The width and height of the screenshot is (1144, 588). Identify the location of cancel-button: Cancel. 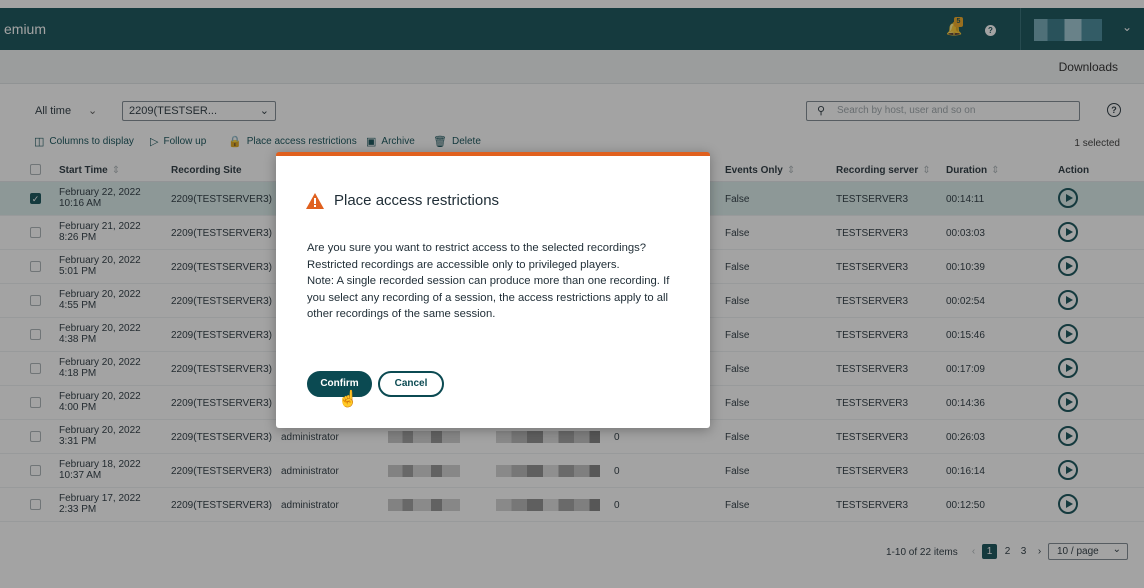
(411, 384).